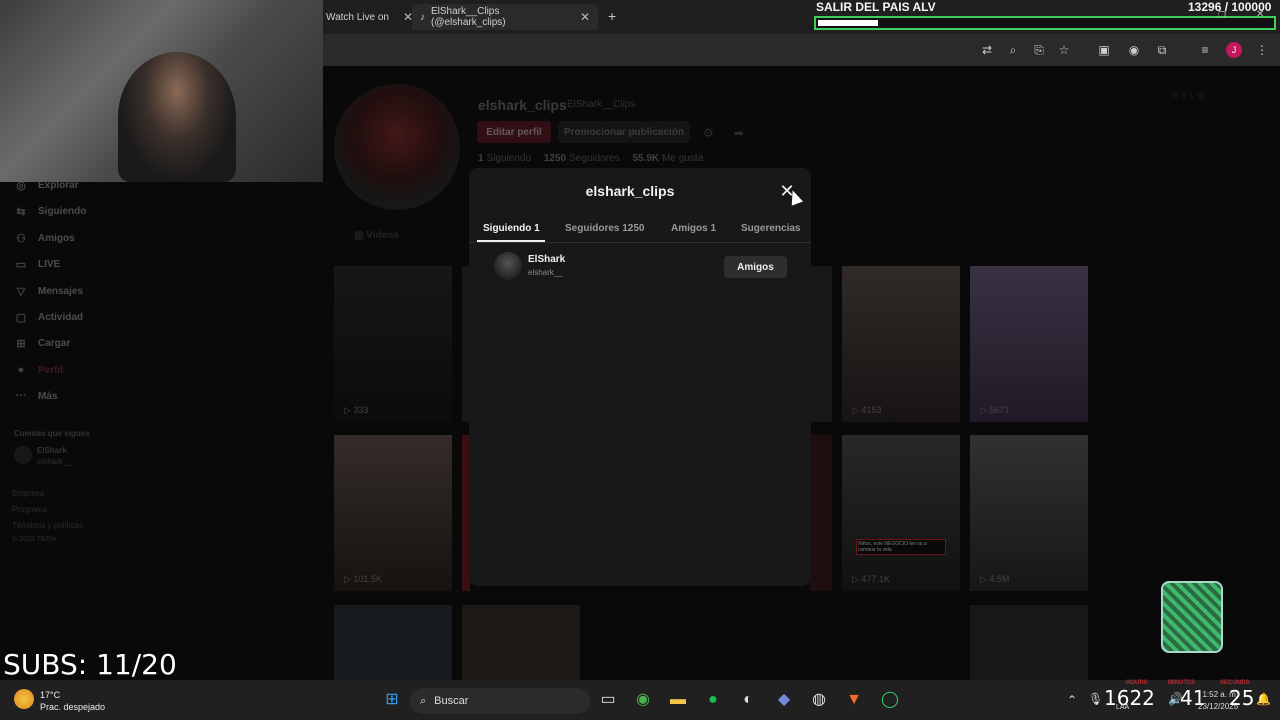  I want to click on taskbar-search: ⌕ Buscar, so click(500, 701).